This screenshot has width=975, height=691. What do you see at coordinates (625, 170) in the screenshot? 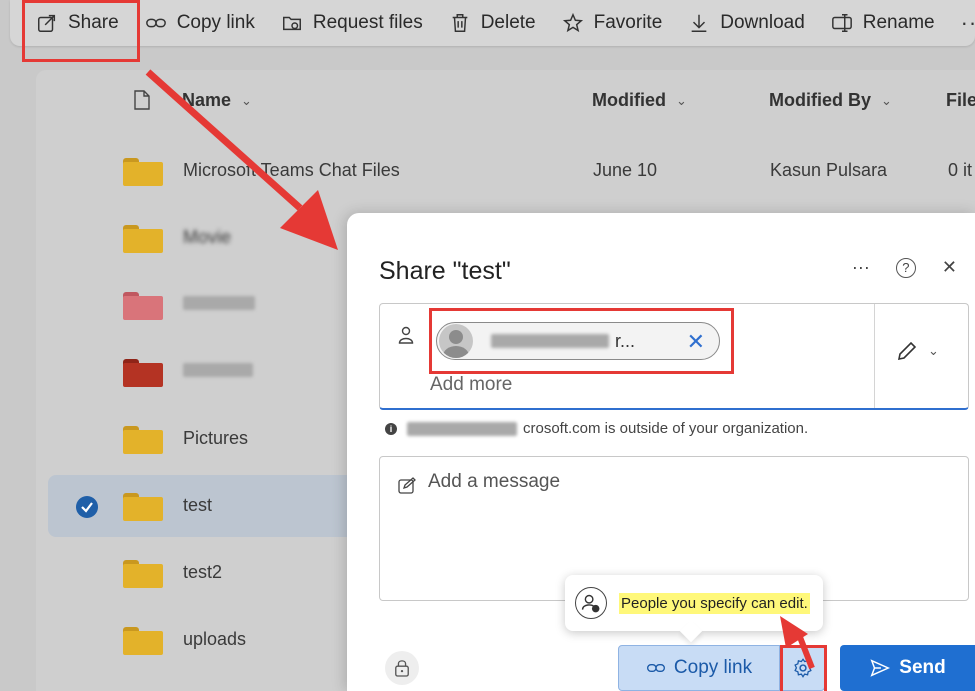
I see `row-modified: June 10` at bounding box center [625, 170].